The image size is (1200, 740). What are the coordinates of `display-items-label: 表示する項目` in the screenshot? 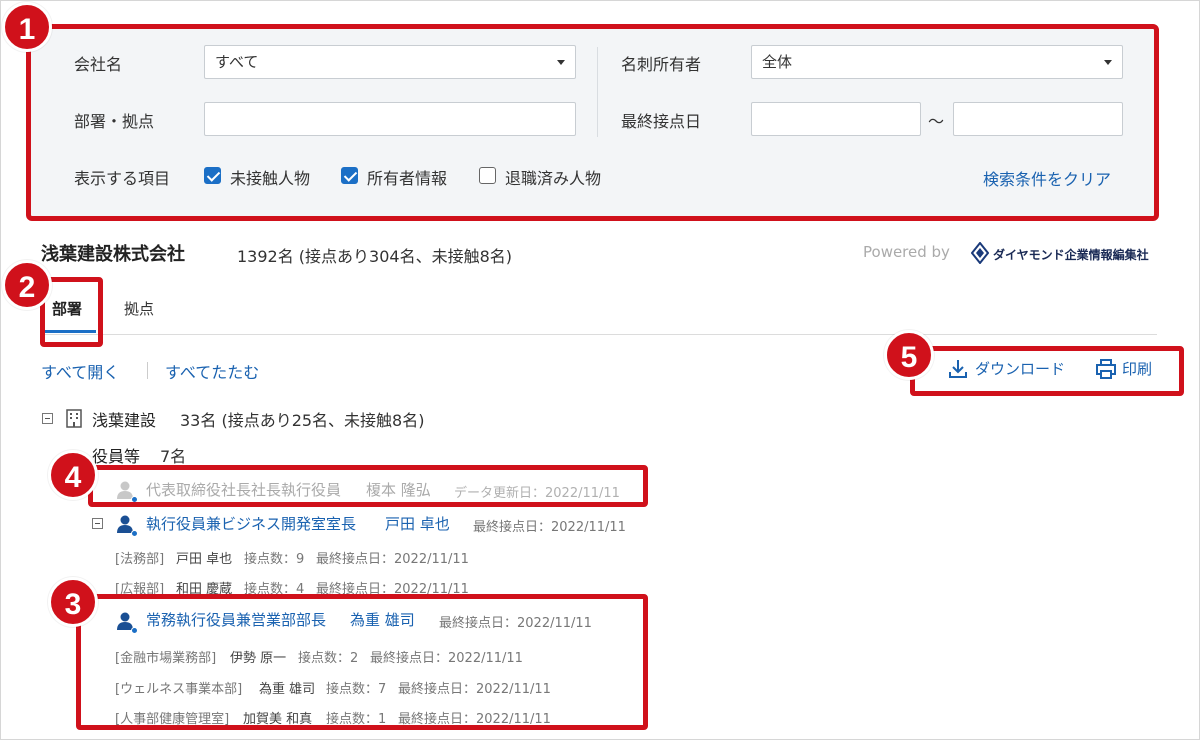 It's located at (122, 178).